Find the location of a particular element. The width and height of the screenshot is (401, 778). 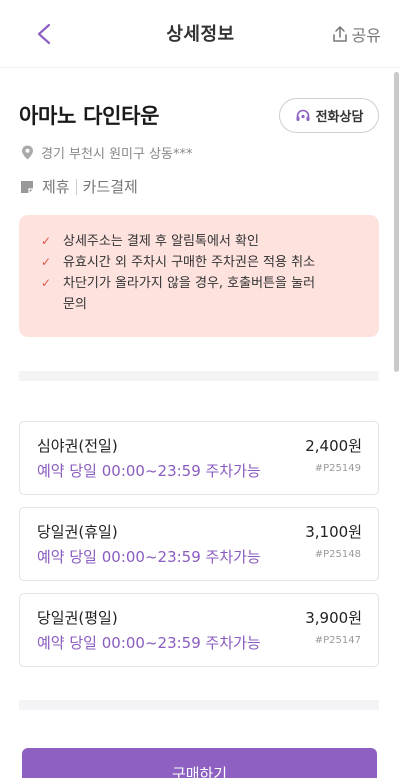

notice-item: ✓ 유효시간 외 주차시 구매한 주차권은 적용 취소 is located at coordinates (200, 262).